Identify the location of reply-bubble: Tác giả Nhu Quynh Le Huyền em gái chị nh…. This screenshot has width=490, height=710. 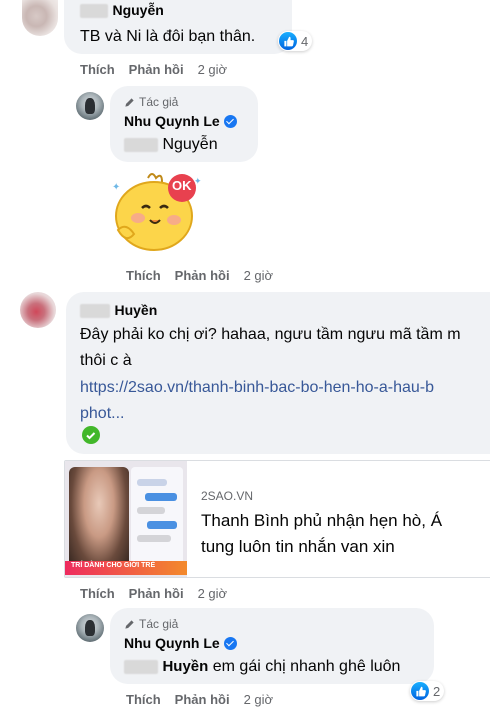
(272, 646).